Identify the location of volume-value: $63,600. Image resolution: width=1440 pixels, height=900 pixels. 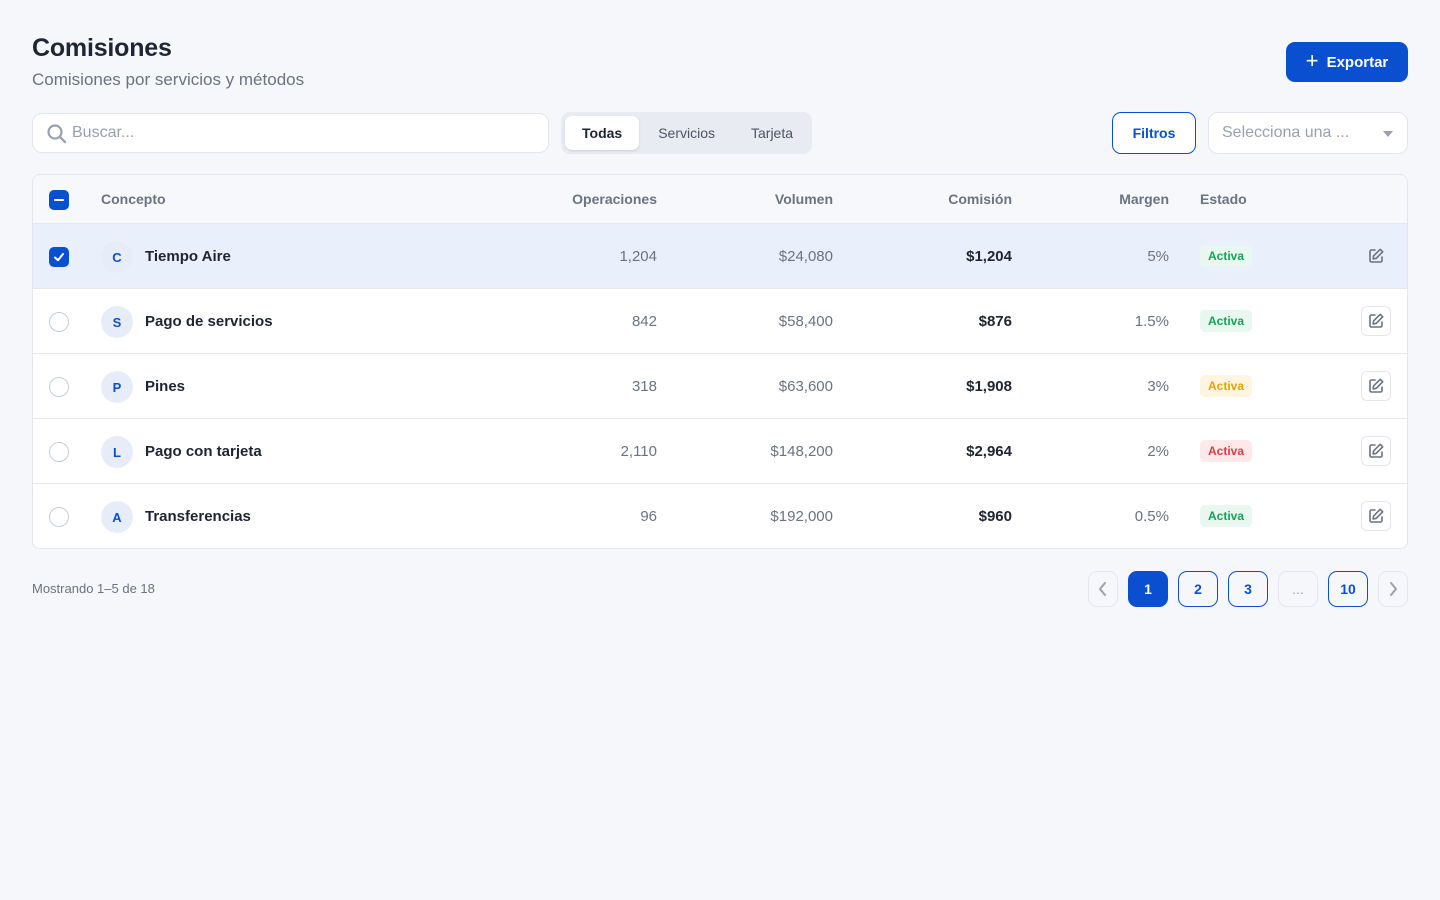
(805, 386).